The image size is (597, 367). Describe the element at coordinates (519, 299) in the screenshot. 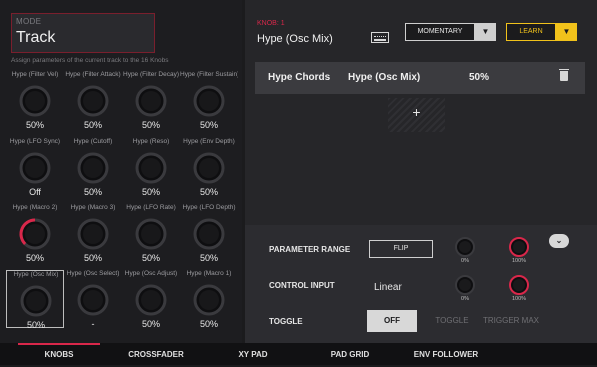

I see `ci-max-value: 100%` at that location.